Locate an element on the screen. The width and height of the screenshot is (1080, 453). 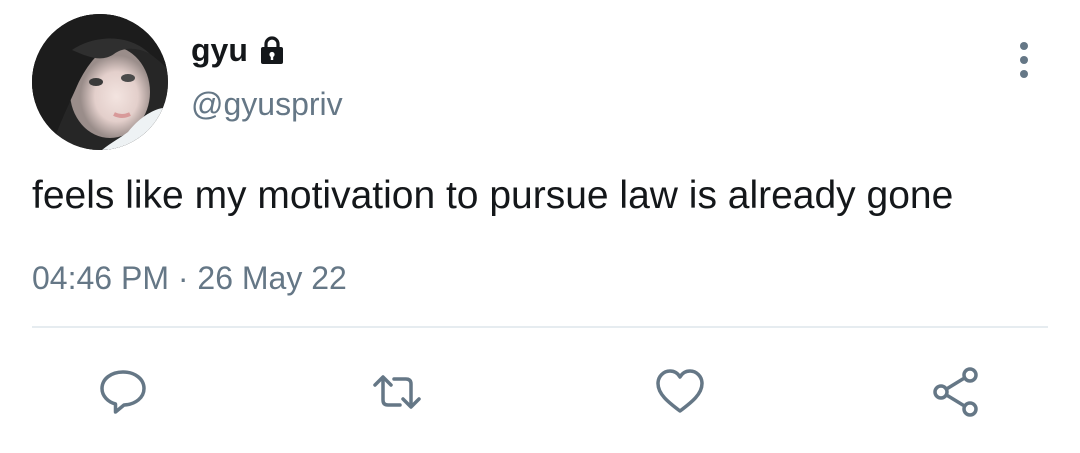
username-handle: @gyuspriv is located at coordinates (267, 104).